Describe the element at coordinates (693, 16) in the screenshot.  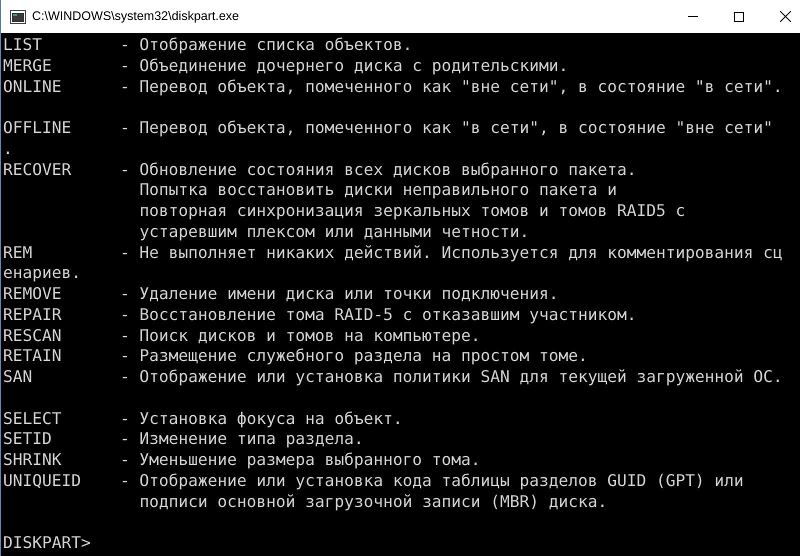
I see `minimize-icon` at that location.